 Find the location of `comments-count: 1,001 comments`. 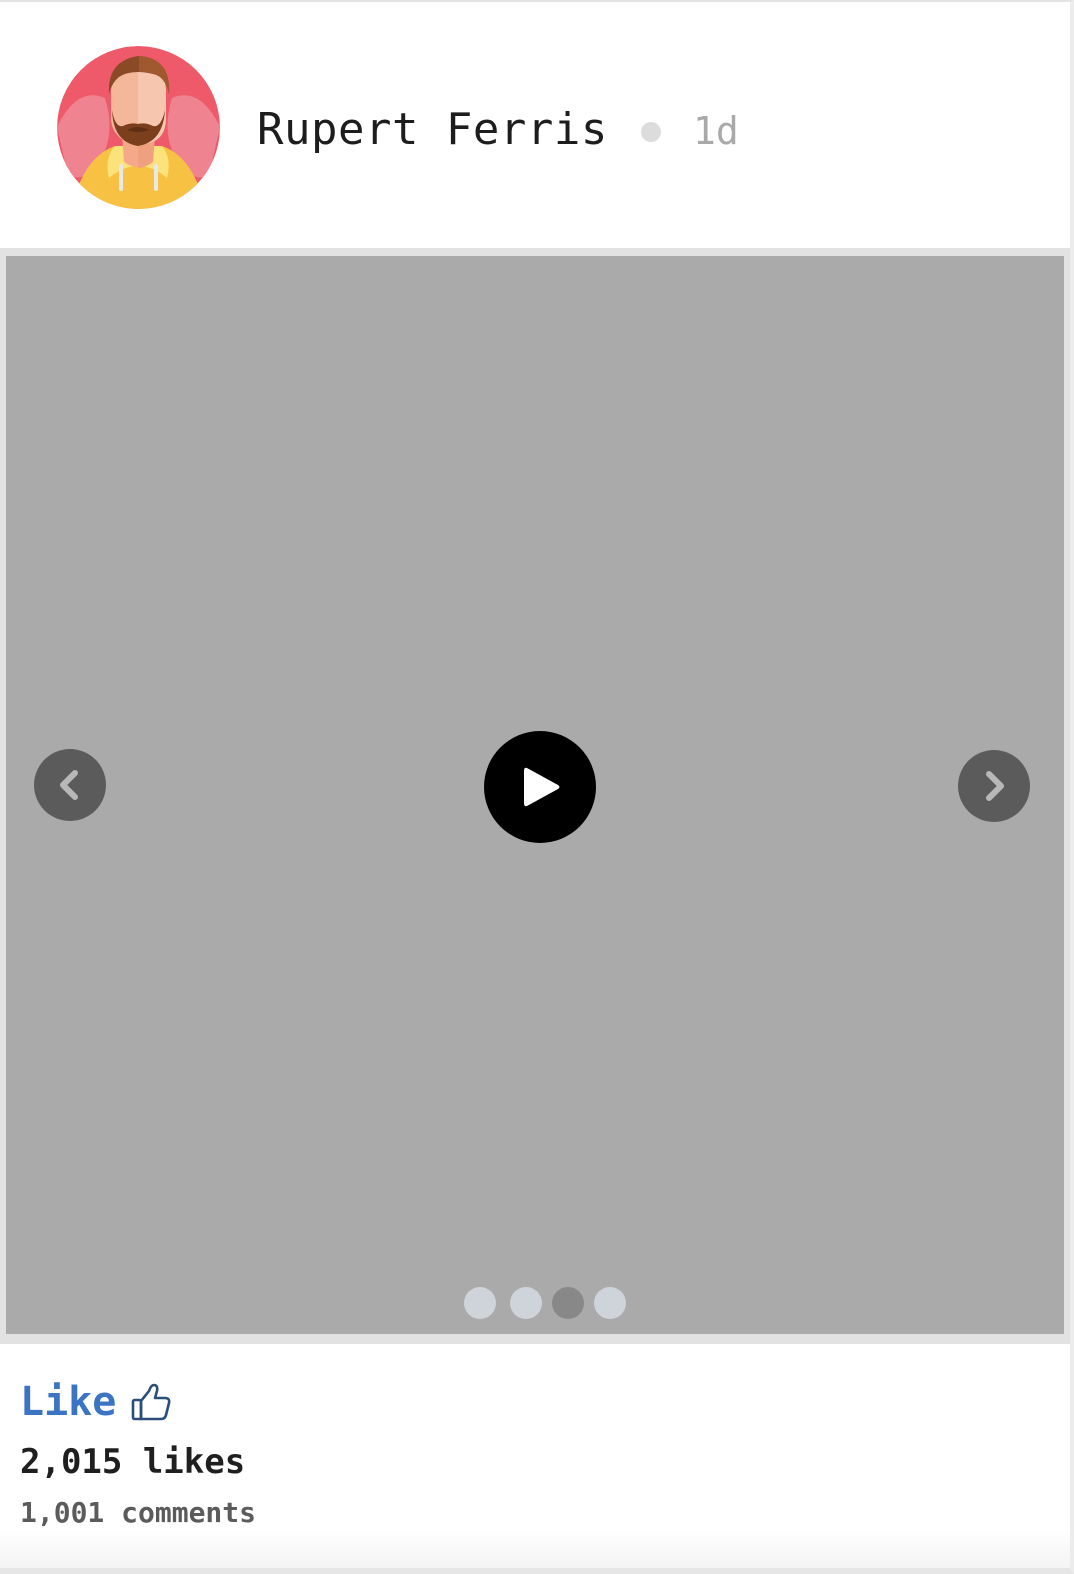

comments-count: 1,001 comments is located at coordinates (138, 1513).